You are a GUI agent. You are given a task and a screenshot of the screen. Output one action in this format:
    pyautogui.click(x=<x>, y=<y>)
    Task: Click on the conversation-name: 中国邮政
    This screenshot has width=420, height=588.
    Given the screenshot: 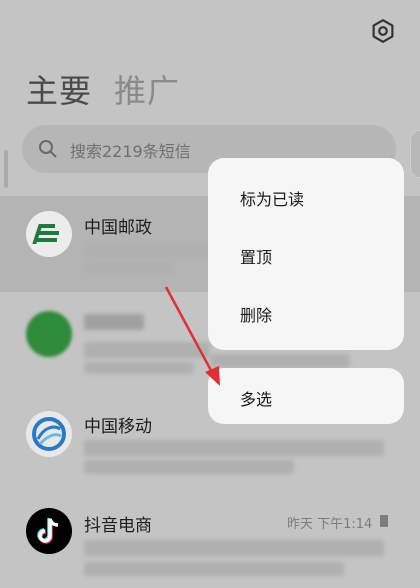 What is the action you would take?
    pyautogui.click(x=118, y=228)
    